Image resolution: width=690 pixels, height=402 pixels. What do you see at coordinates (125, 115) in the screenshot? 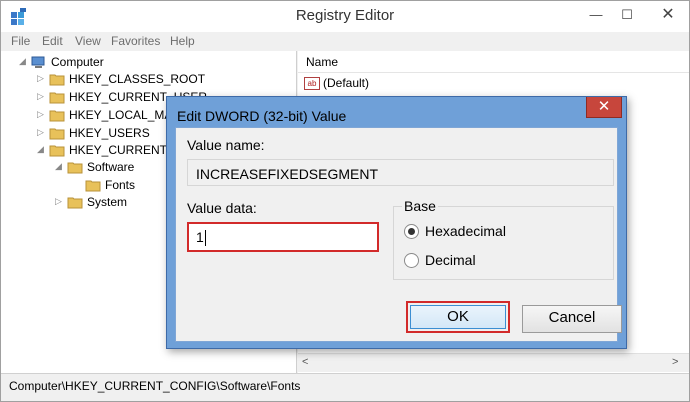
I see `tree-label: HKEY_LOCAL_MAC` at bounding box center [125, 115].